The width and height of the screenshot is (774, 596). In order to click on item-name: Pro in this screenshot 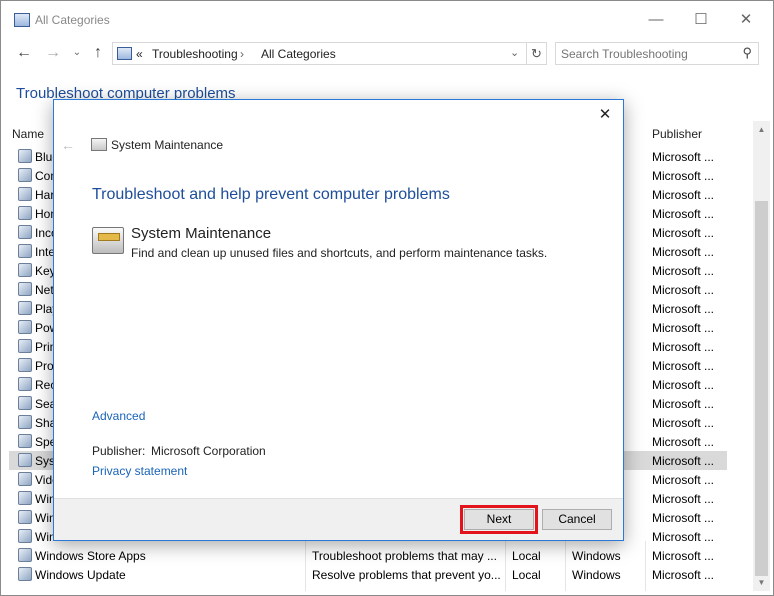, I will do `click(44, 366)`.